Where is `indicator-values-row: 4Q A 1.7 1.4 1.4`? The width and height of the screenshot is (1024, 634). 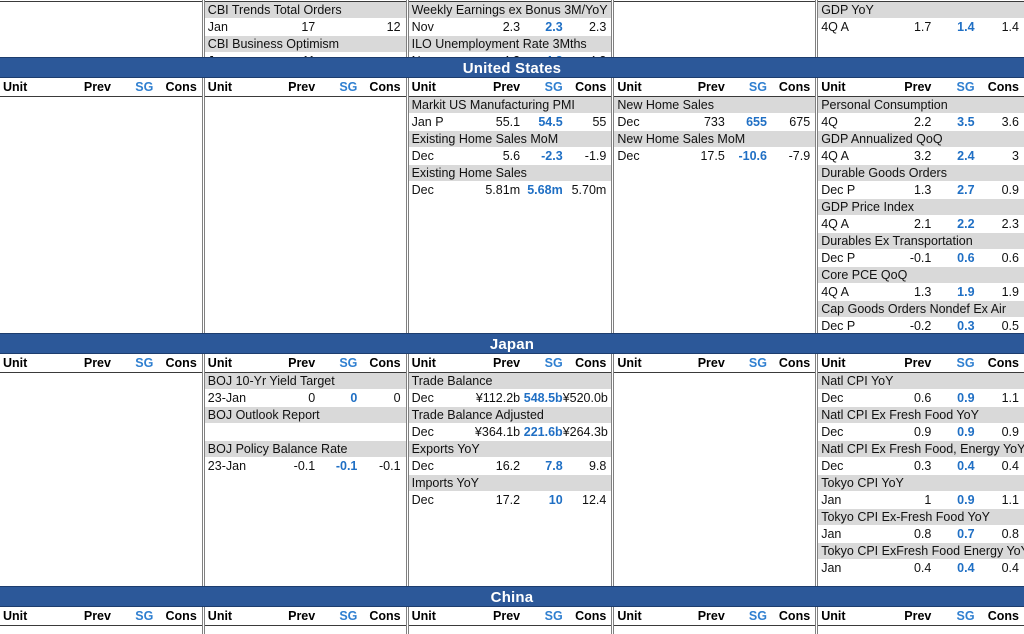 indicator-values-row: 4Q A 1.7 1.4 1.4 is located at coordinates (921, 27).